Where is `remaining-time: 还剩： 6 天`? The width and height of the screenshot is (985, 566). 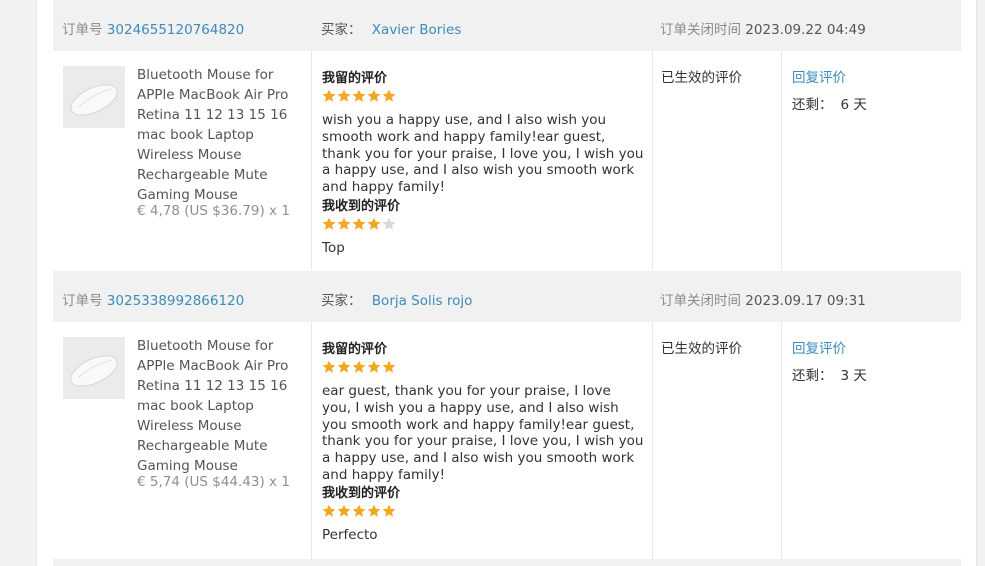
remaining-time: 还剩： 6 天 is located at coordinates (829, 103).